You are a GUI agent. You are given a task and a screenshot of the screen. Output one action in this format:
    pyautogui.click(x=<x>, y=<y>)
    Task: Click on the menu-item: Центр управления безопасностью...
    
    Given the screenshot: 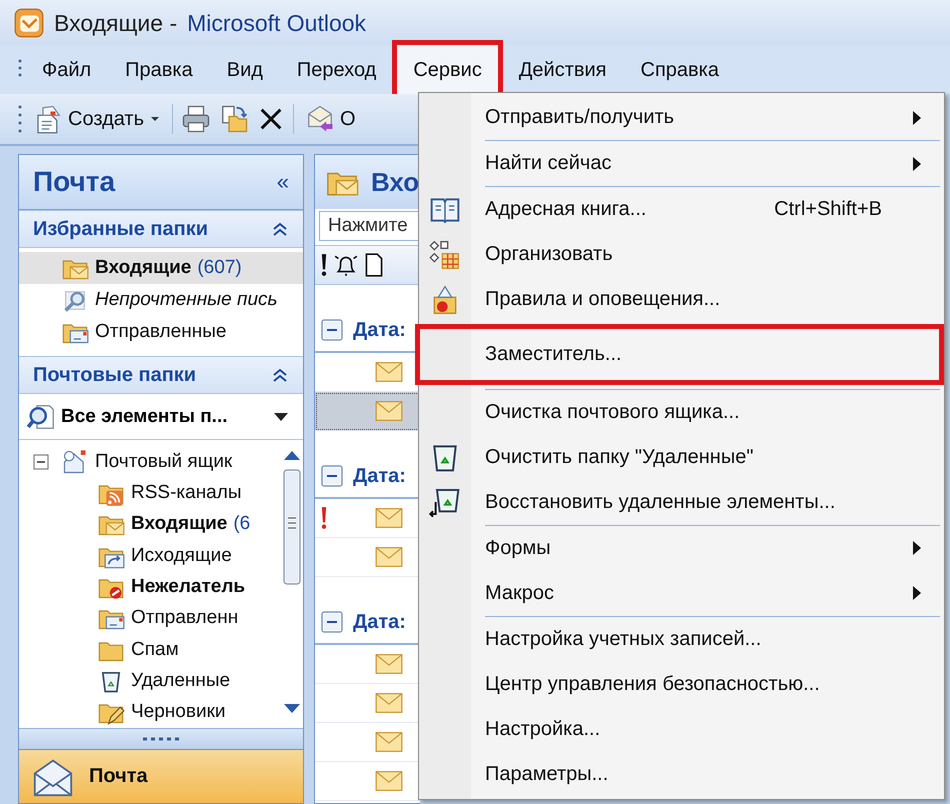 What is the action you would take?
    pyautogui.click(x=681, y=684)
    